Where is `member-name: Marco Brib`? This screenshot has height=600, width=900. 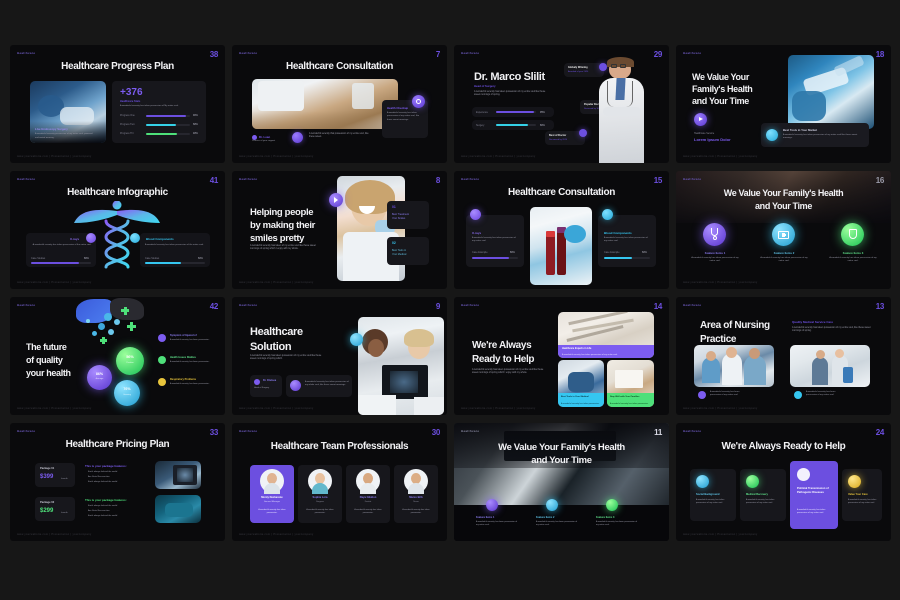
member-name: Marco Brib is located at coordinates (416, 497).